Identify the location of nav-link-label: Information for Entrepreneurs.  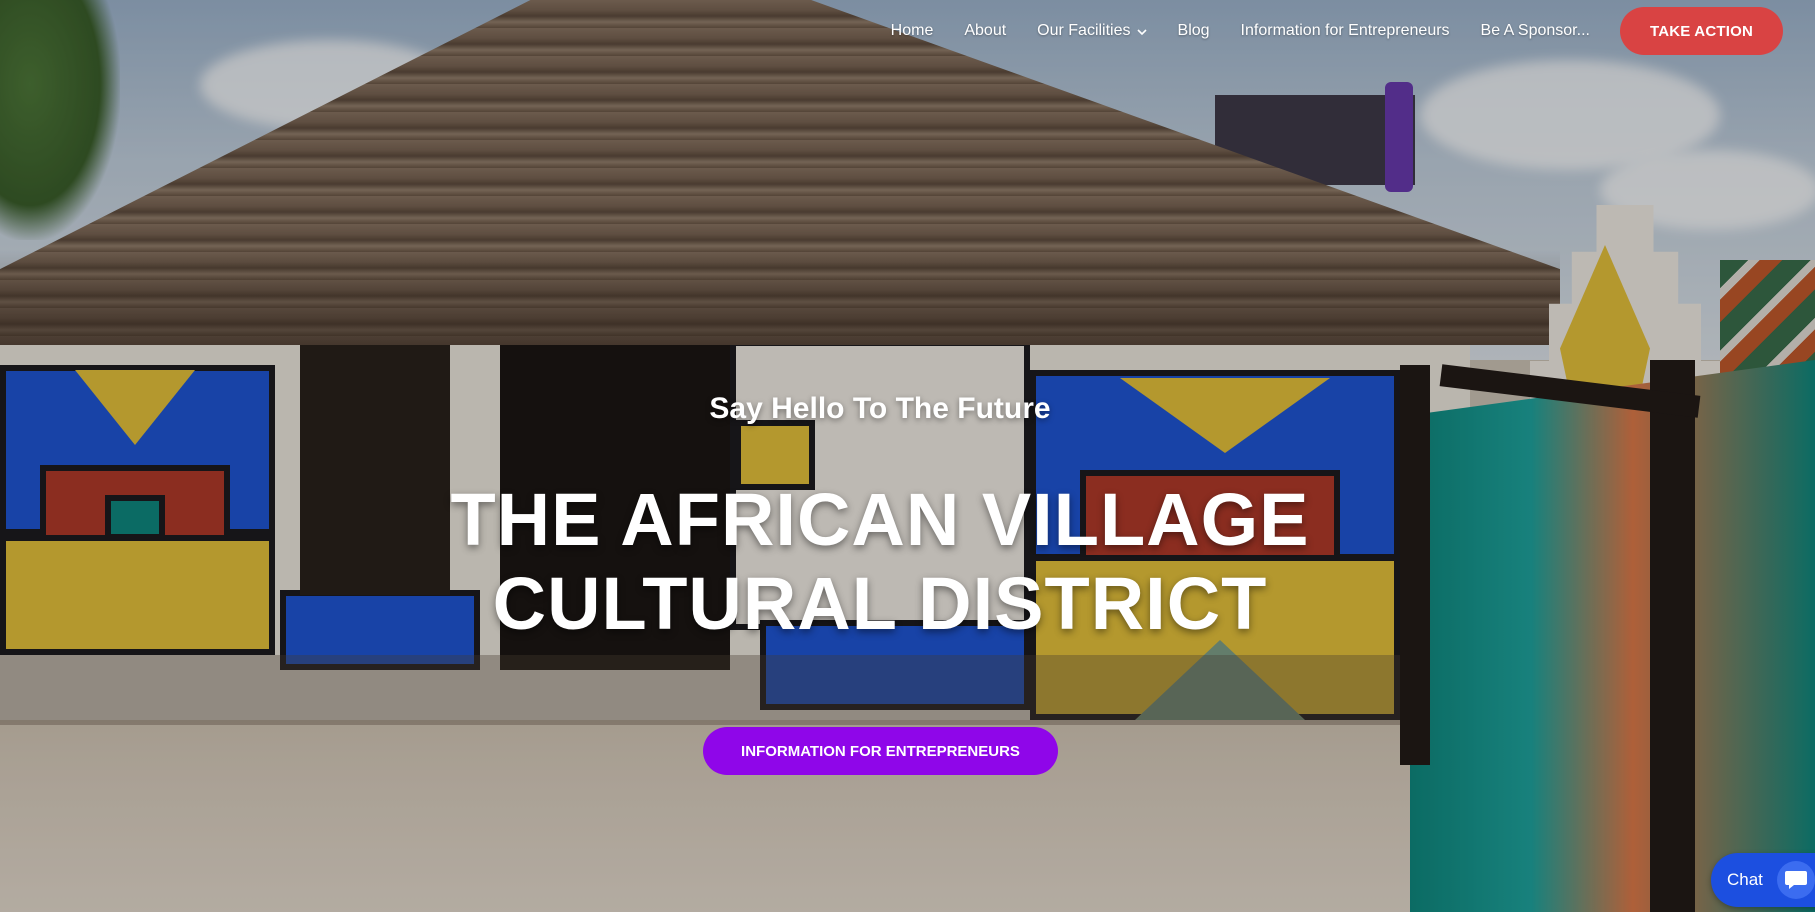
(1345, 30).